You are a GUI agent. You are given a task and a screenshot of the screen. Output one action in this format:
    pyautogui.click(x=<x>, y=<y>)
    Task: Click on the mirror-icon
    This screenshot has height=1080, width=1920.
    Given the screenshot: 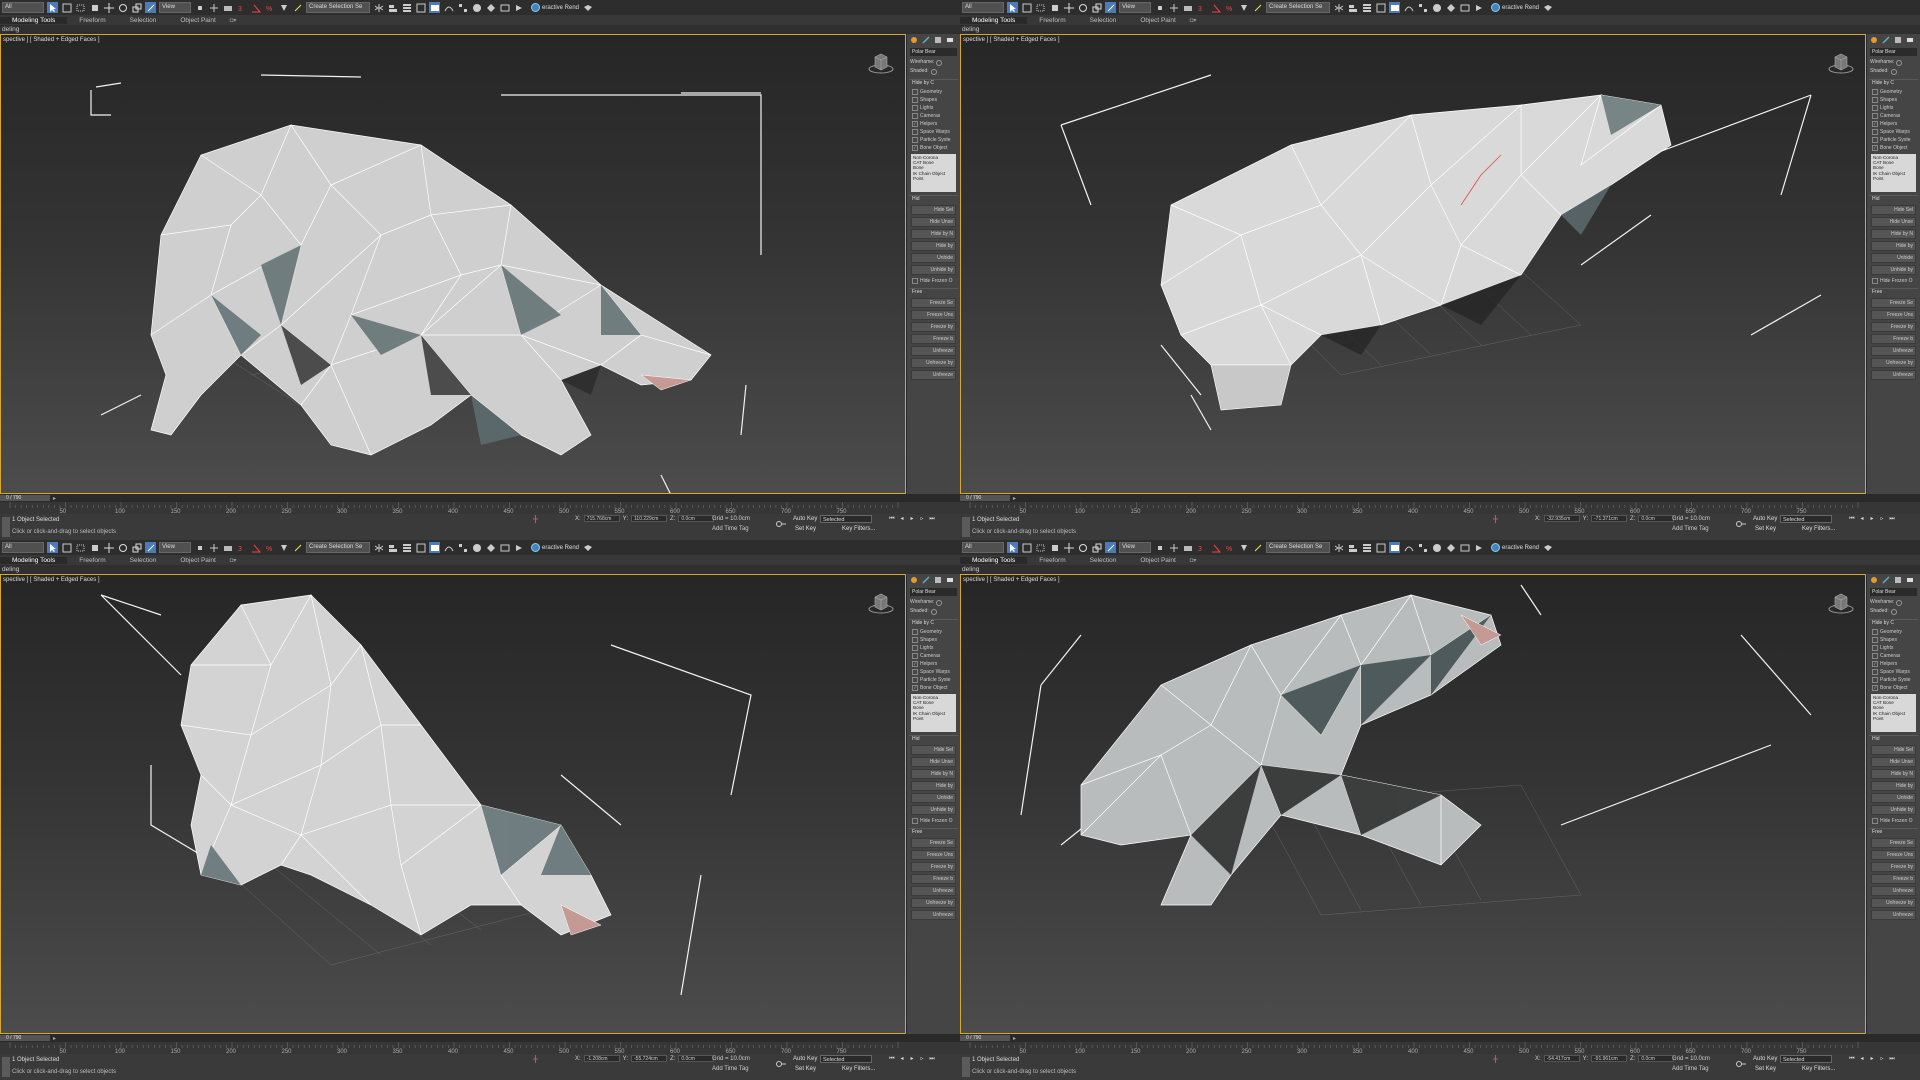 What is the action you would take?
    pyautogui.click(x=1338, y=7)
    